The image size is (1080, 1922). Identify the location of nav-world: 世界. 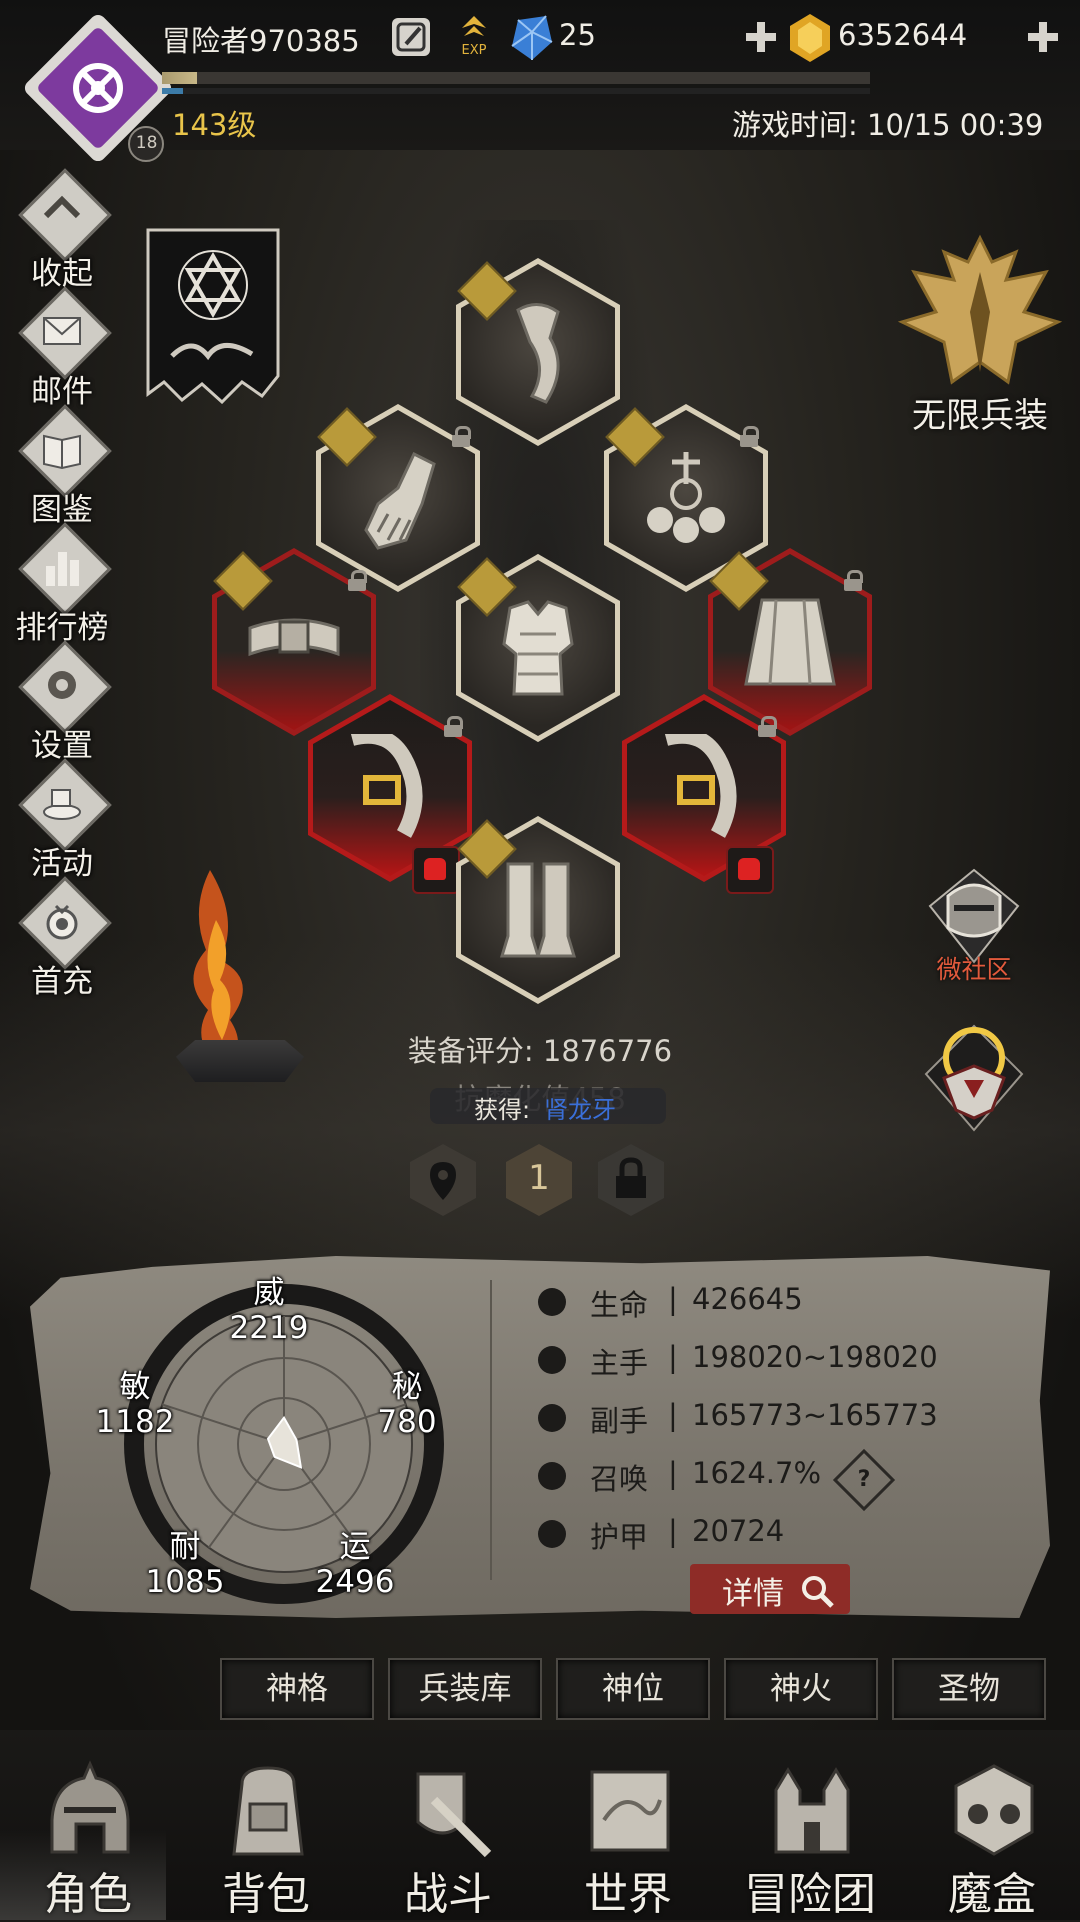
(628, 1836).